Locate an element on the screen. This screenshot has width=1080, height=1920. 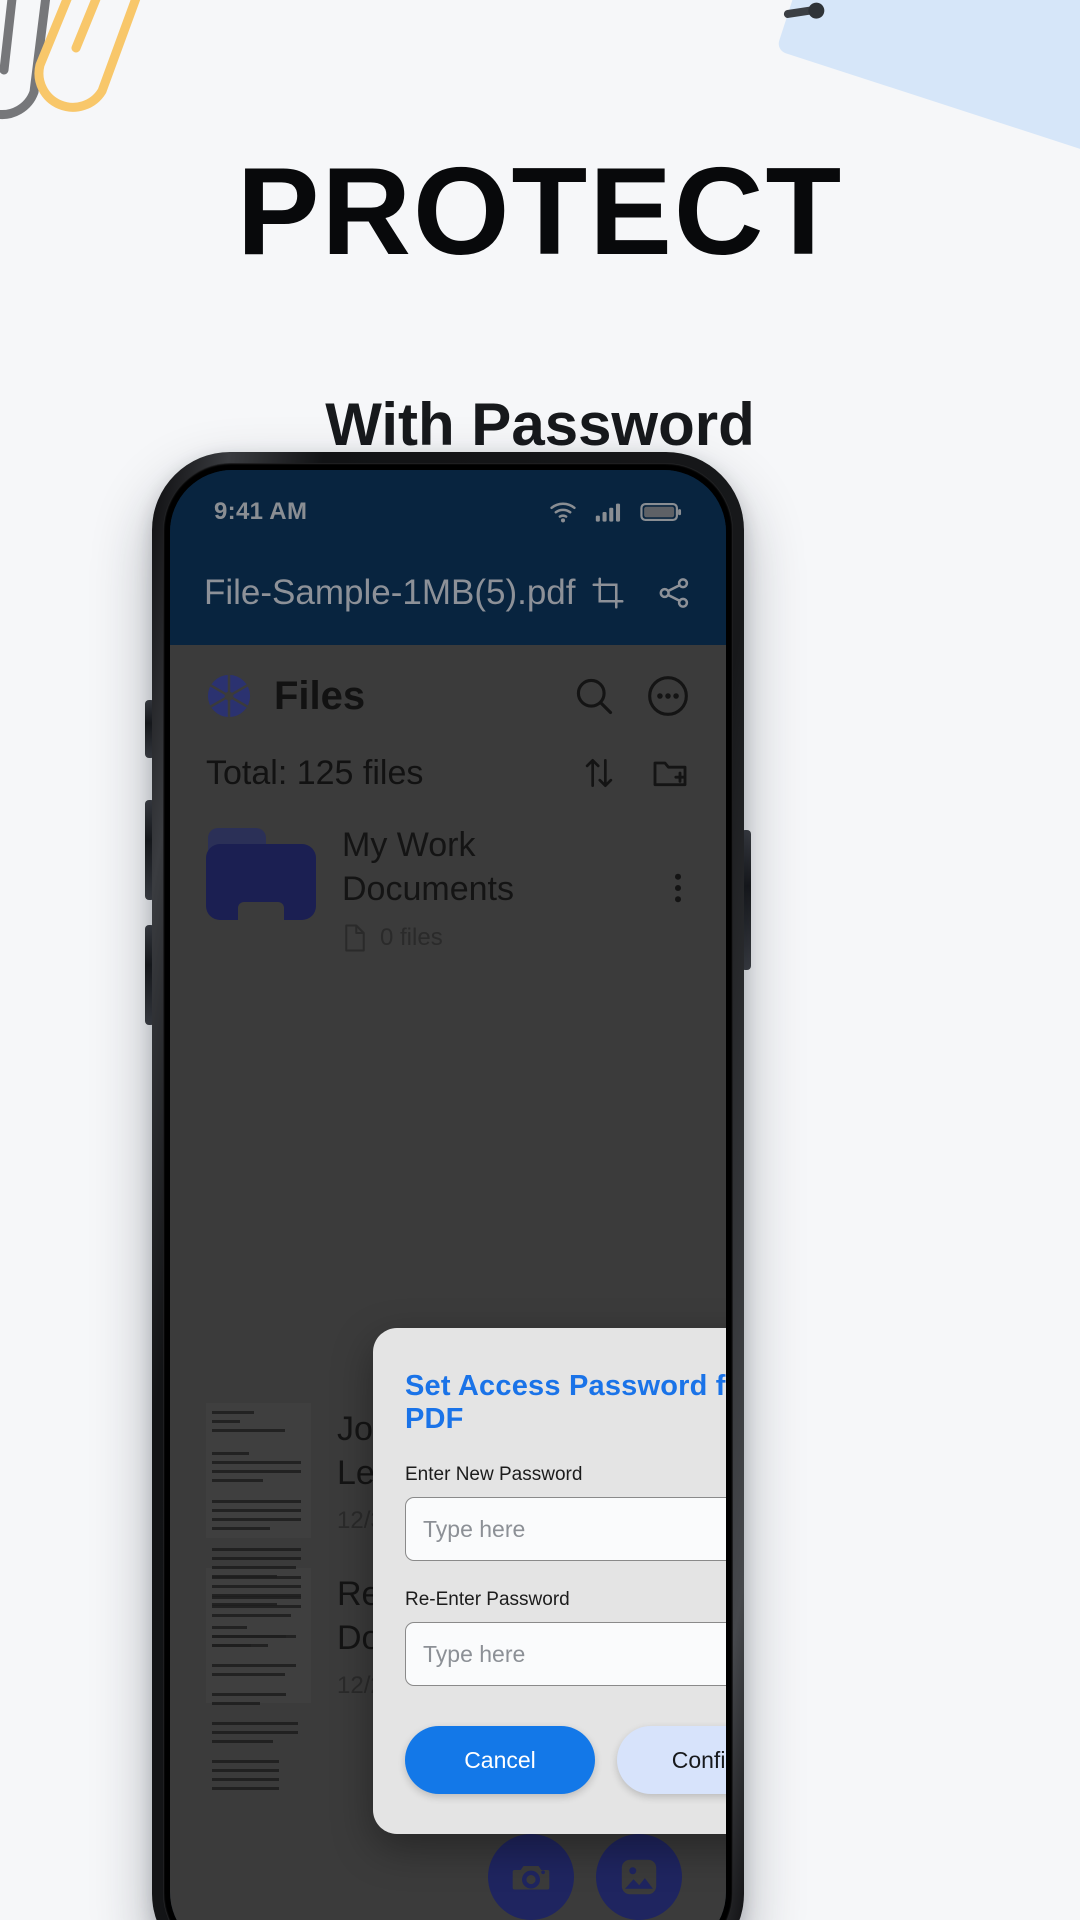
file-sub: 0 files is located at coordinates (411, 938).